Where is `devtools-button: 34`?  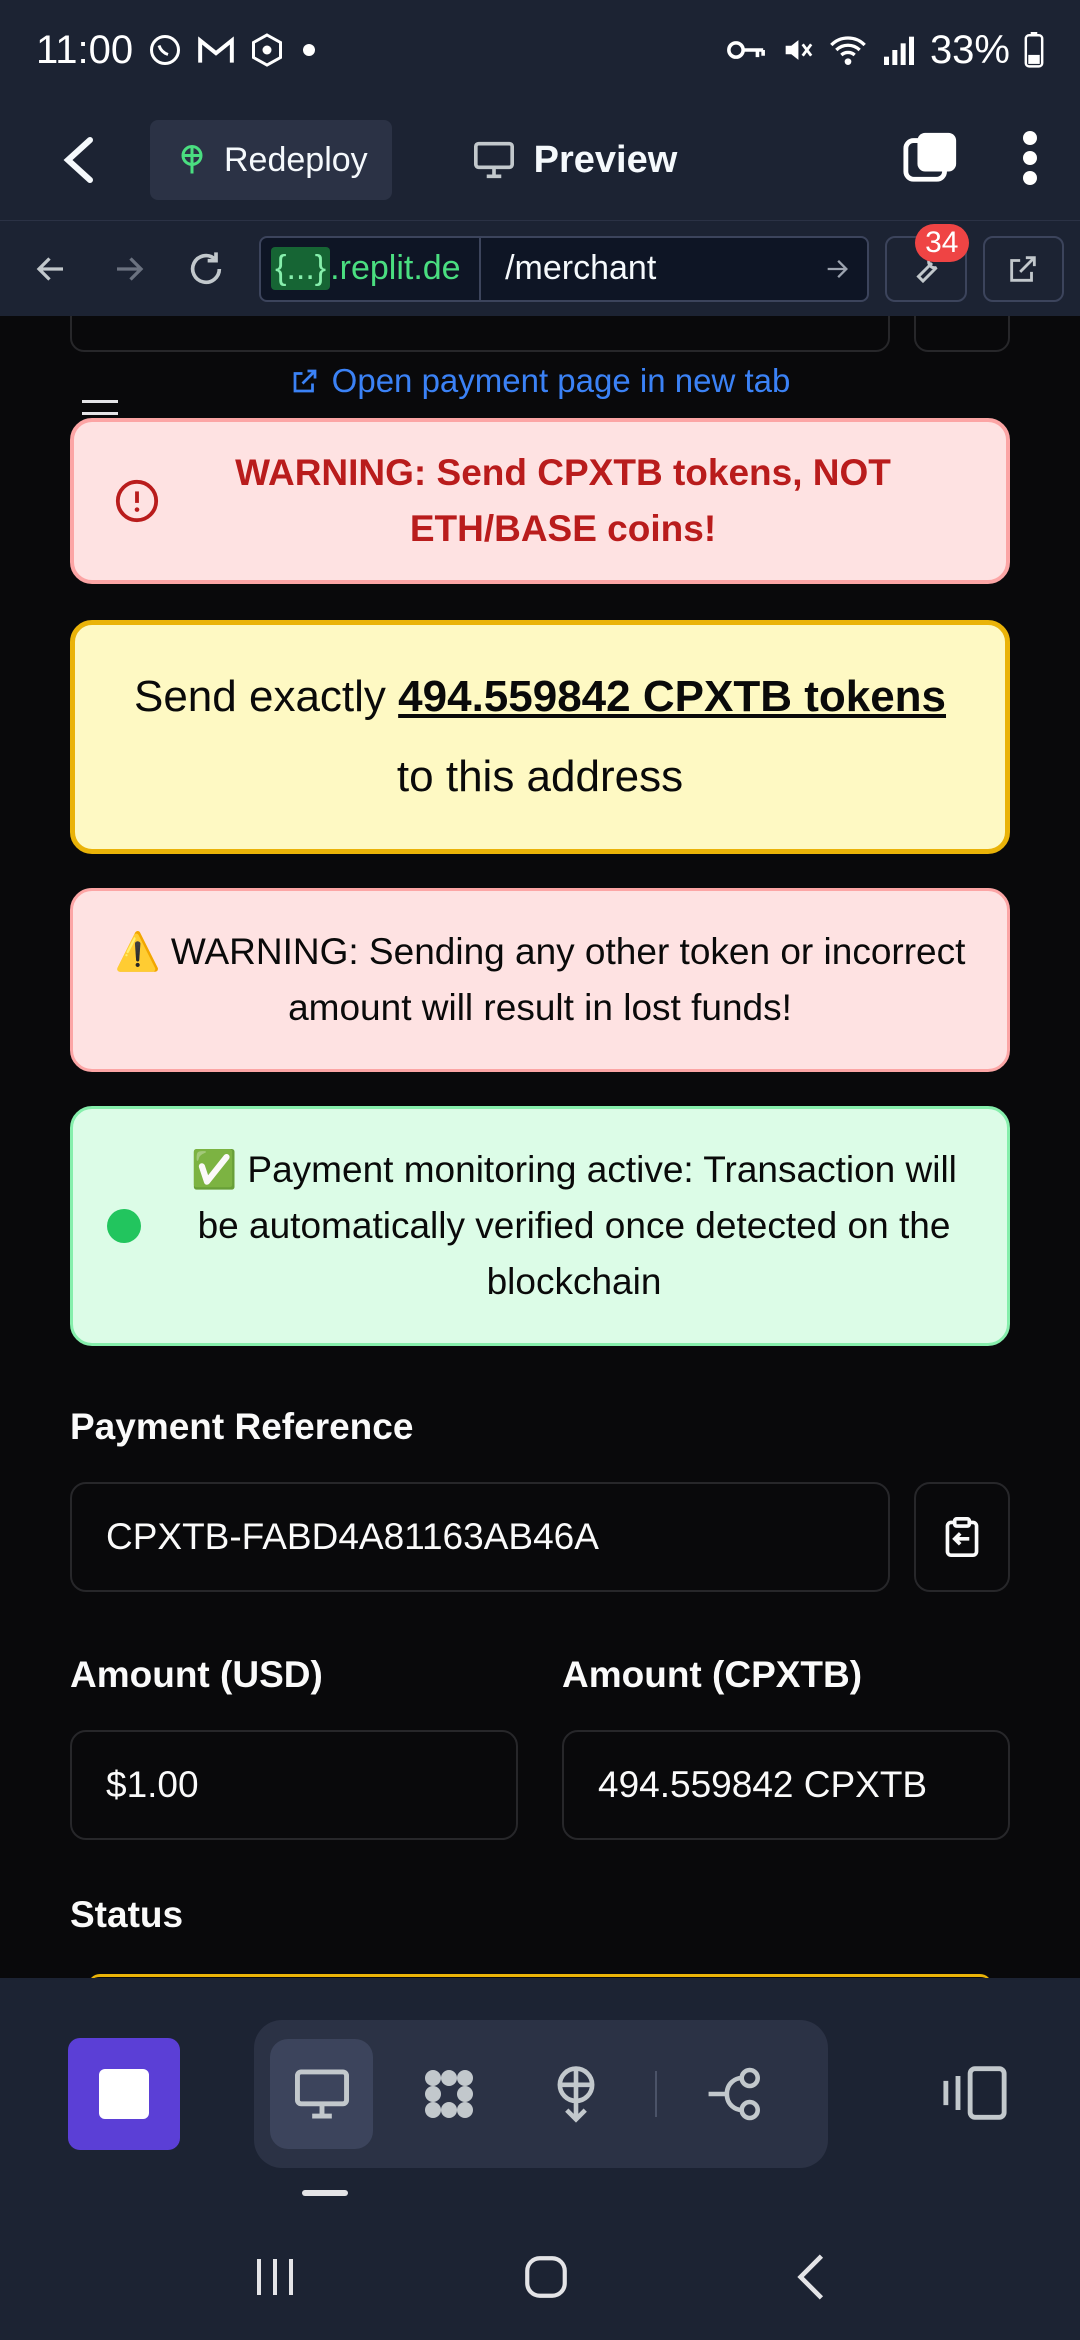
devtools-button: 34 is located at coordinates (927, 262).